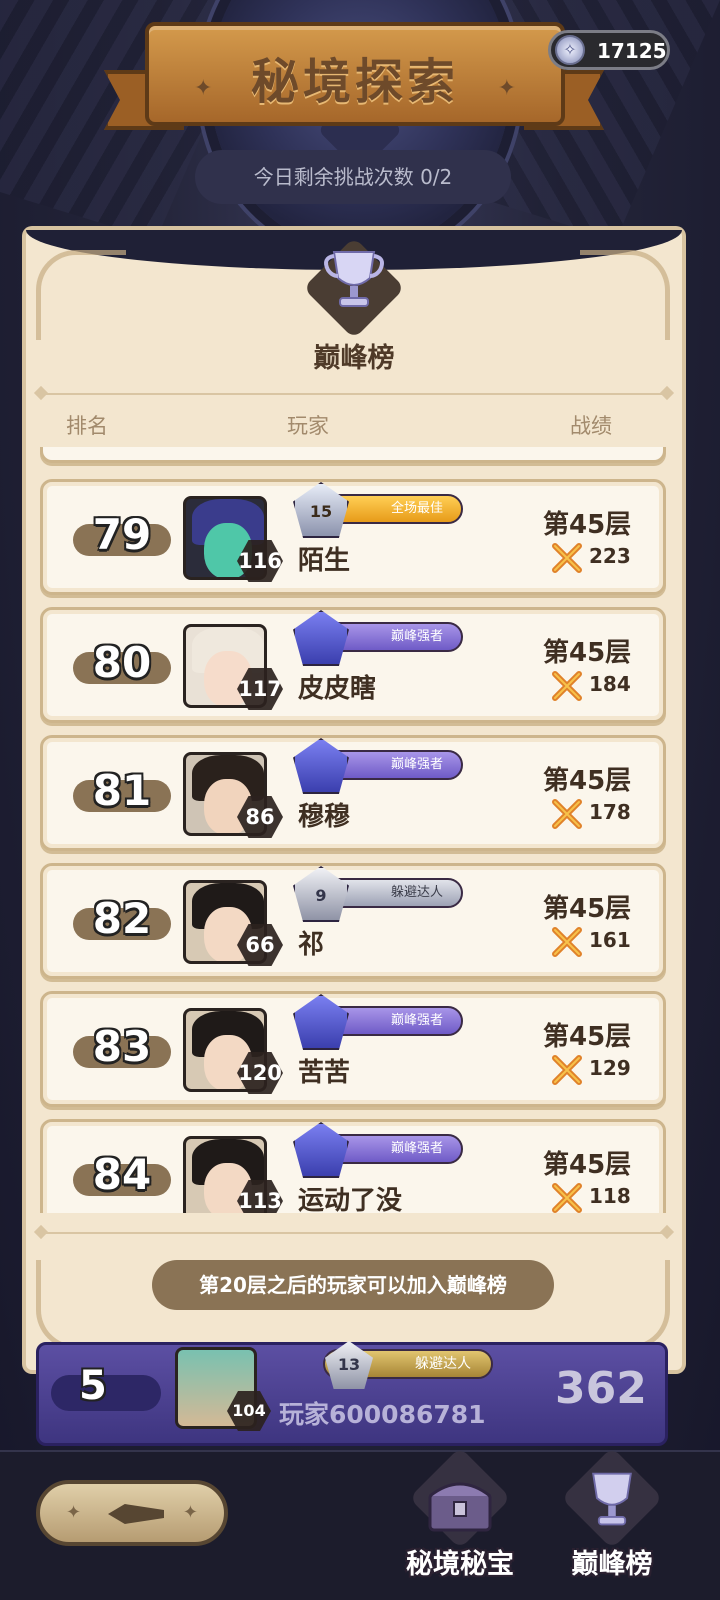 The height and width of the screenshot is (1600, 720). What do you see at coordinates (612, 1564) in the screenshot?
I see `nav-label: 巅峰榜` at bounding box center [612, 1564].